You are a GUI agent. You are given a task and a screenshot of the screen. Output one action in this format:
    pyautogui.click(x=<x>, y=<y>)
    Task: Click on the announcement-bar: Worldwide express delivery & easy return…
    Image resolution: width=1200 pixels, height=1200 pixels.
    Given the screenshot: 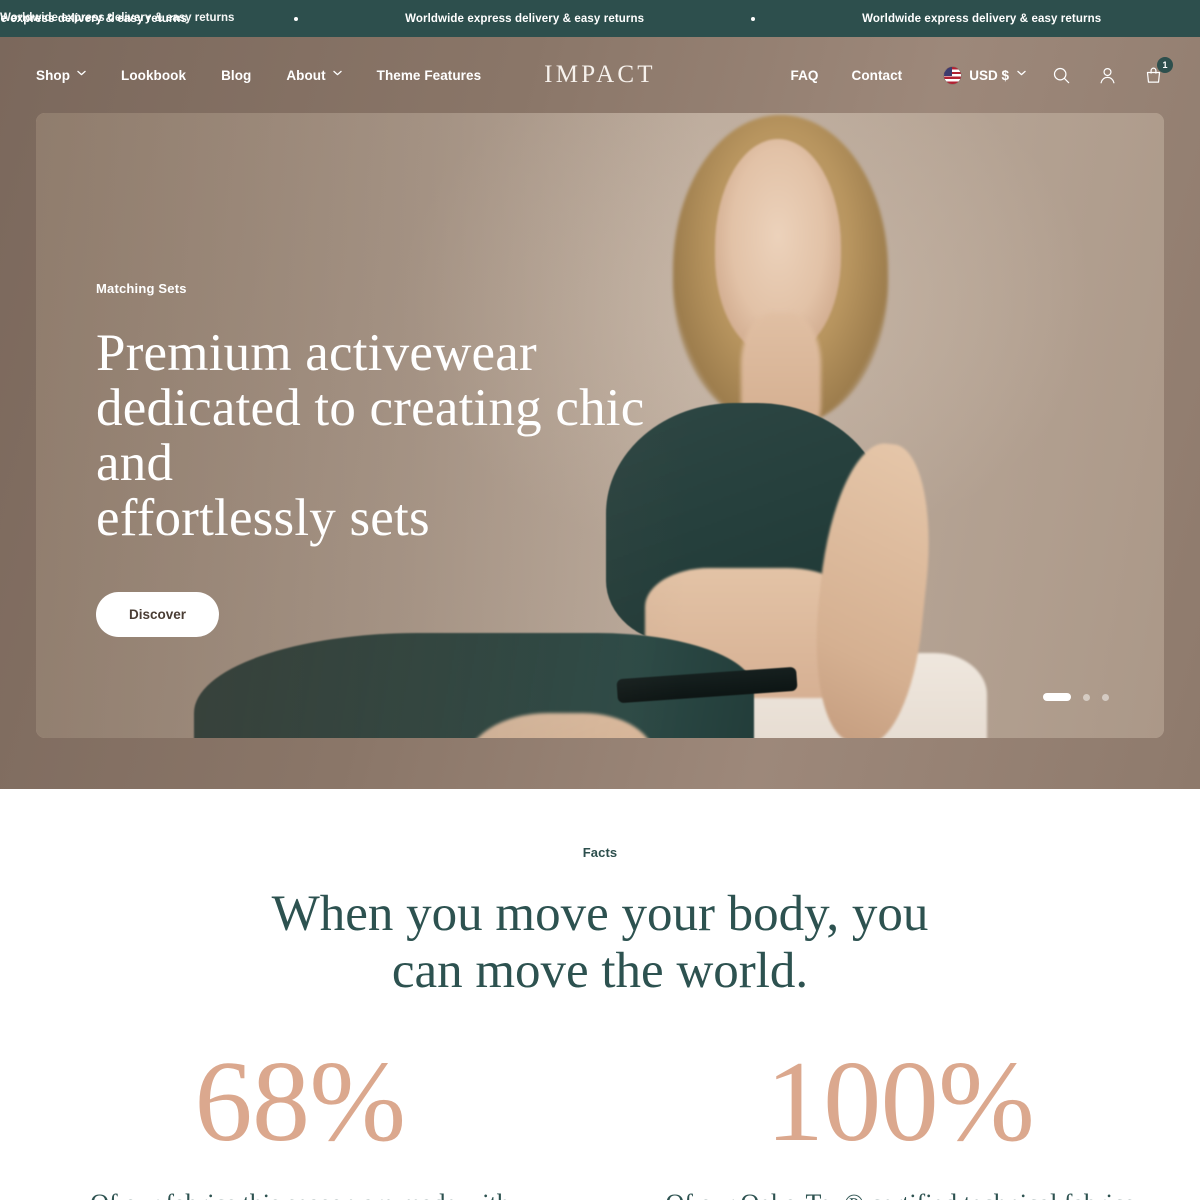 What is the action you would take?
    pyautogui.click(x=600, y=18)
    